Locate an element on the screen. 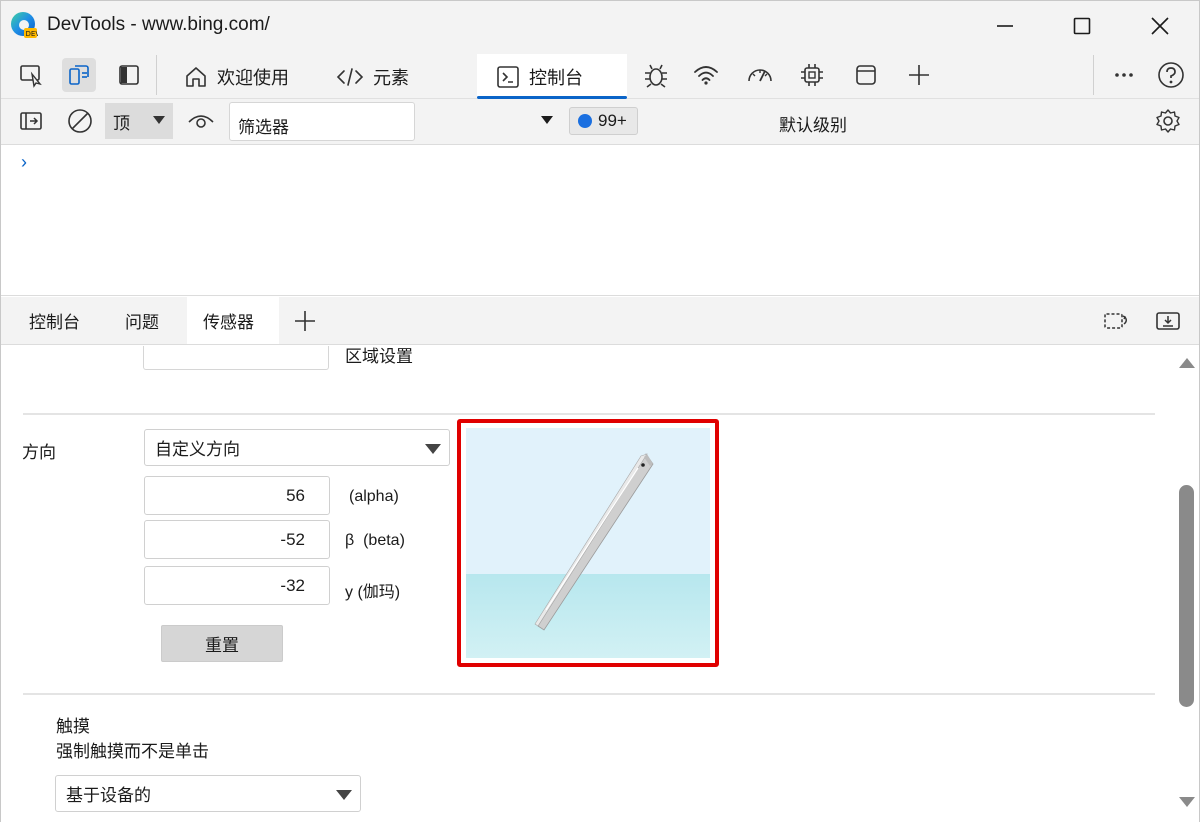 The image size is (1200, 822). drawer-tabbar: 控制台 问题 传感器 is located at coordinates (600, 321).